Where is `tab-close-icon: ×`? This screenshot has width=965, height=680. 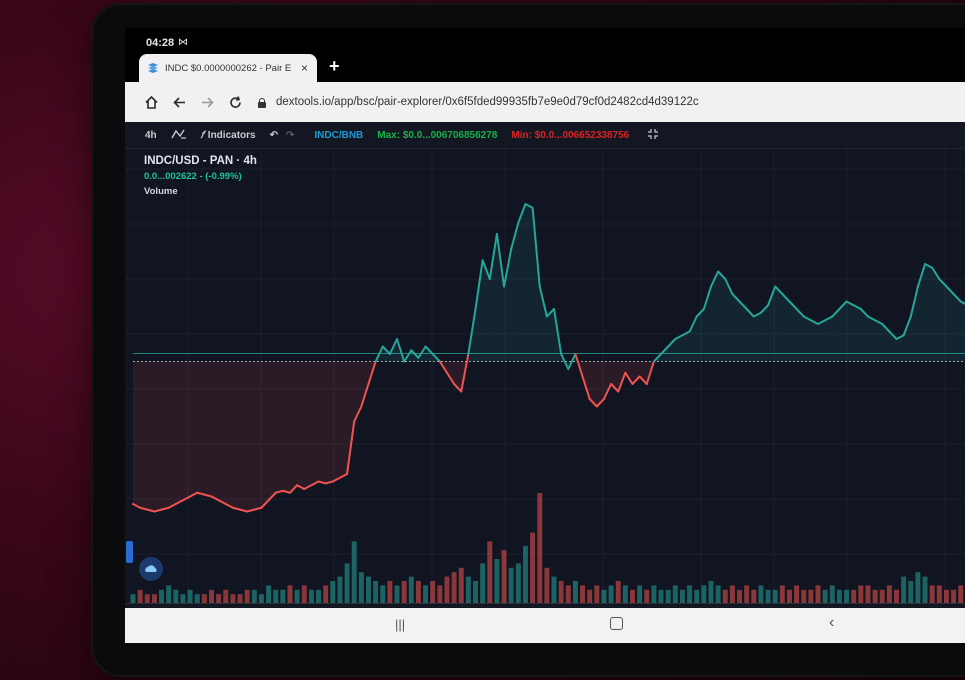 tab-close-icon: × is located at coordinates (304, 68).